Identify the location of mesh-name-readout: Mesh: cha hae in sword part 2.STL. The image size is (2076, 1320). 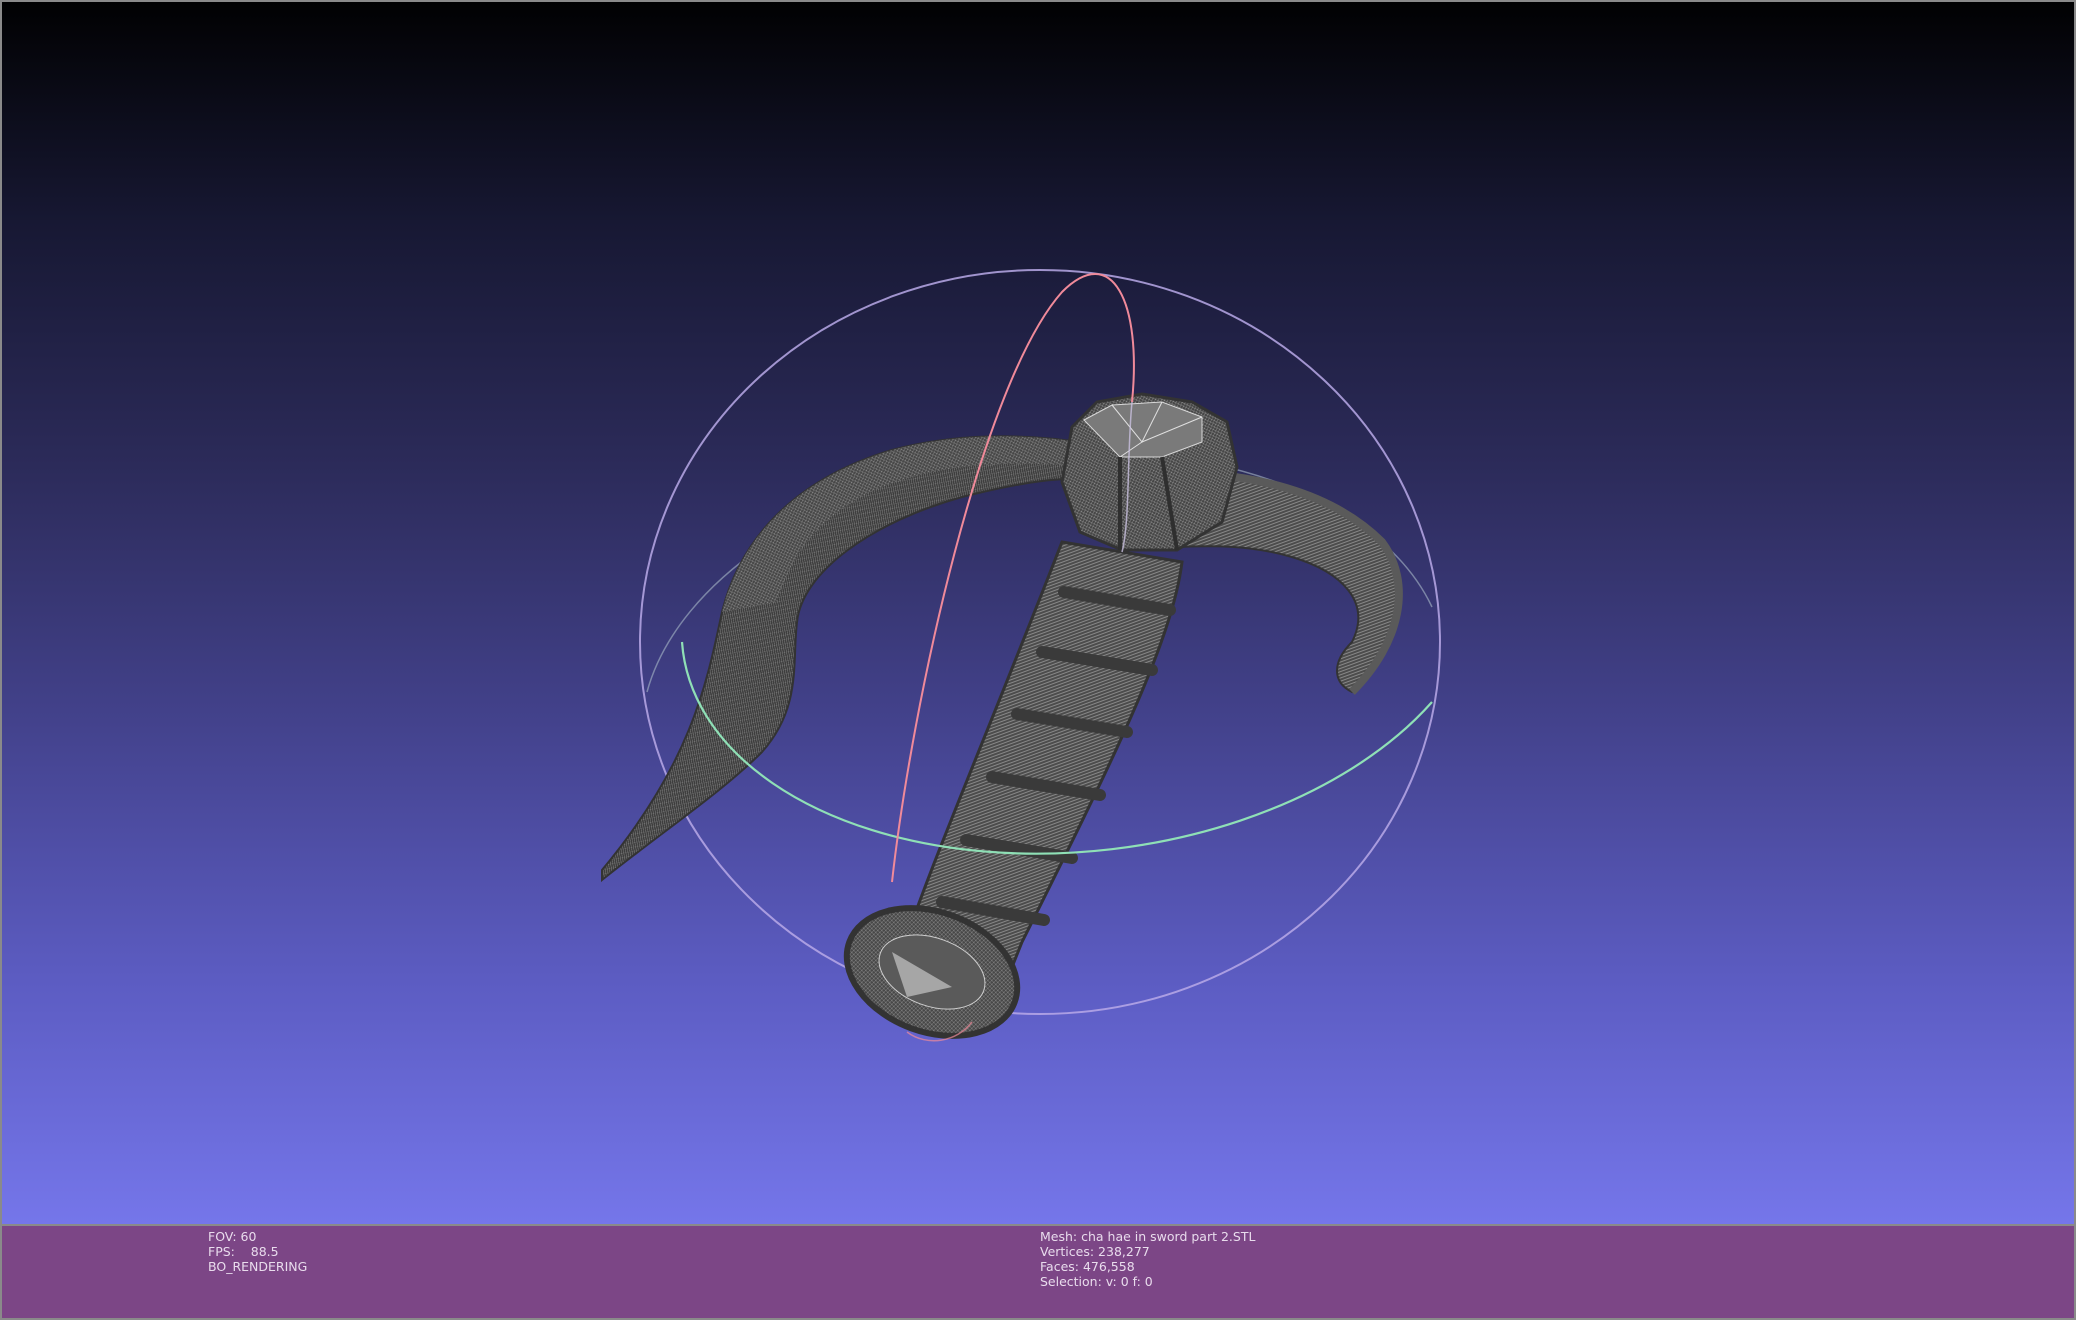
(1148, 1236).